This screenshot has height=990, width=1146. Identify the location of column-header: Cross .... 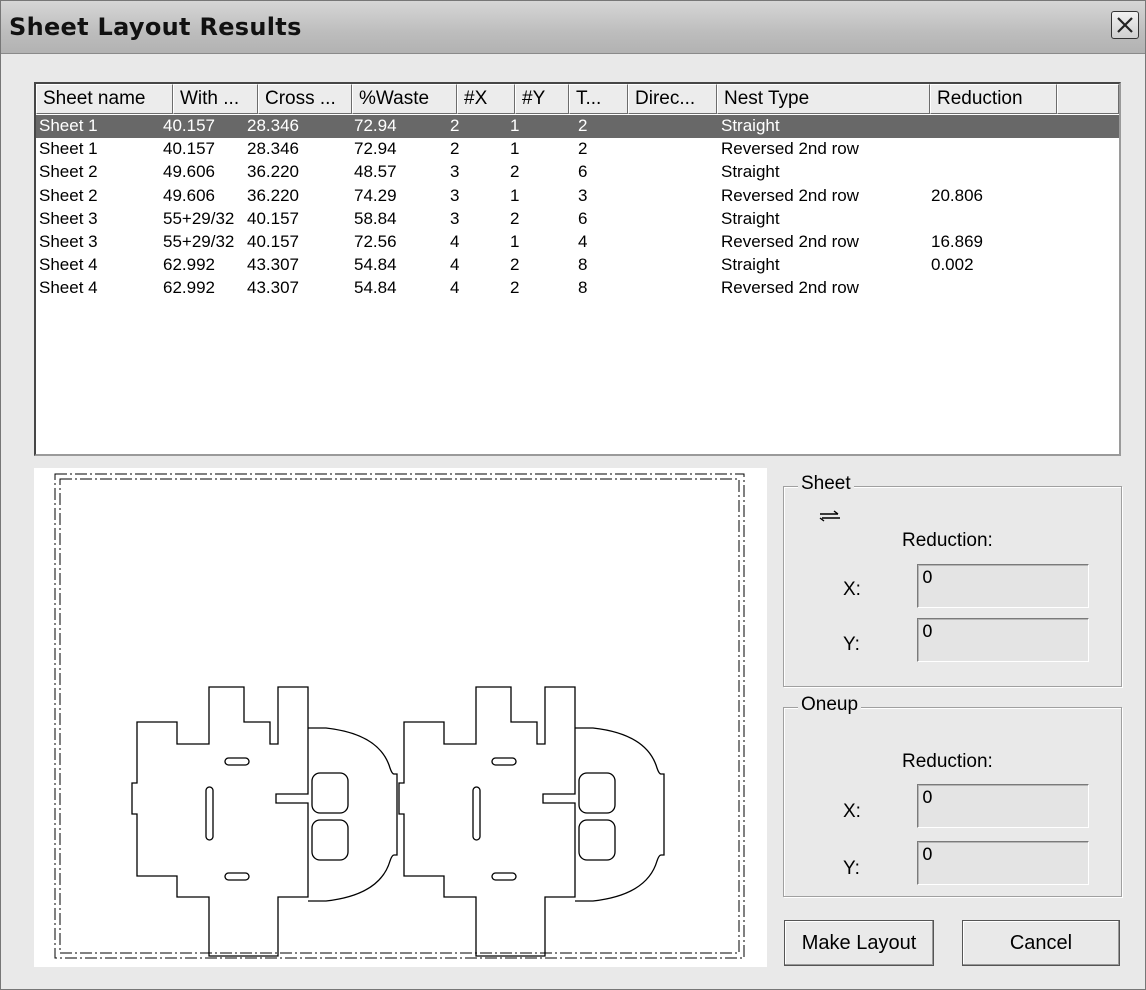
(305, 99).